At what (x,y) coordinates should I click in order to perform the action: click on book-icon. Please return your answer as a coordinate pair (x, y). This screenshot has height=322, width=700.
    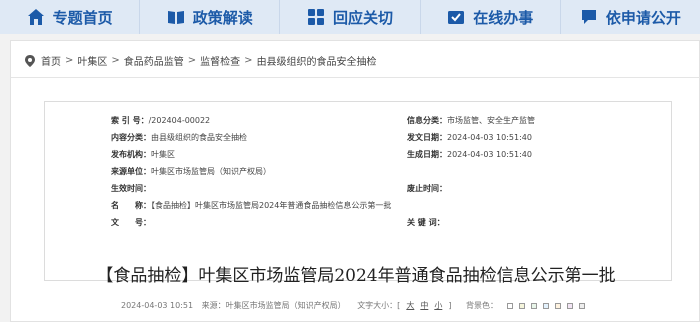
    Looking at the image, I should click on (175, 17).